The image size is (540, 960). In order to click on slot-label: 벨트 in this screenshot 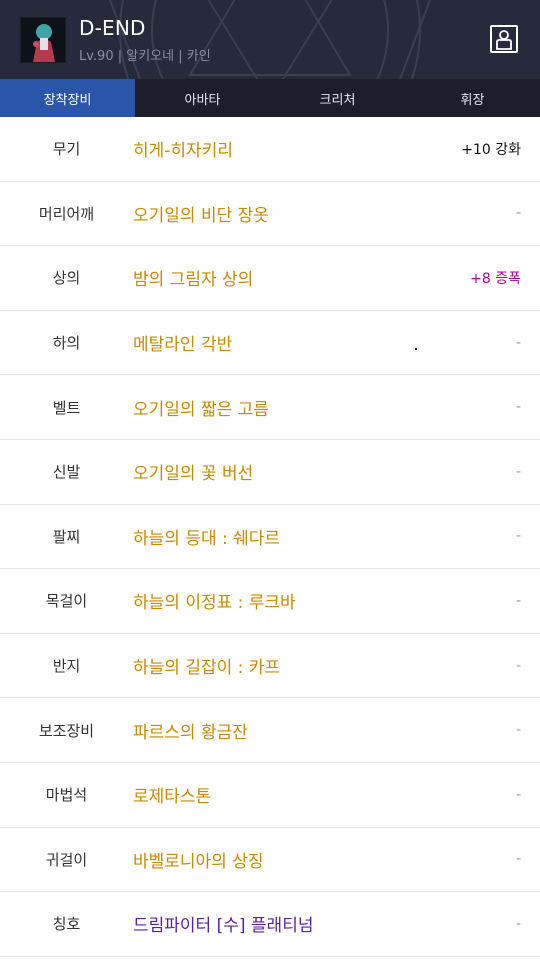, I will do `click(66, 407)`.